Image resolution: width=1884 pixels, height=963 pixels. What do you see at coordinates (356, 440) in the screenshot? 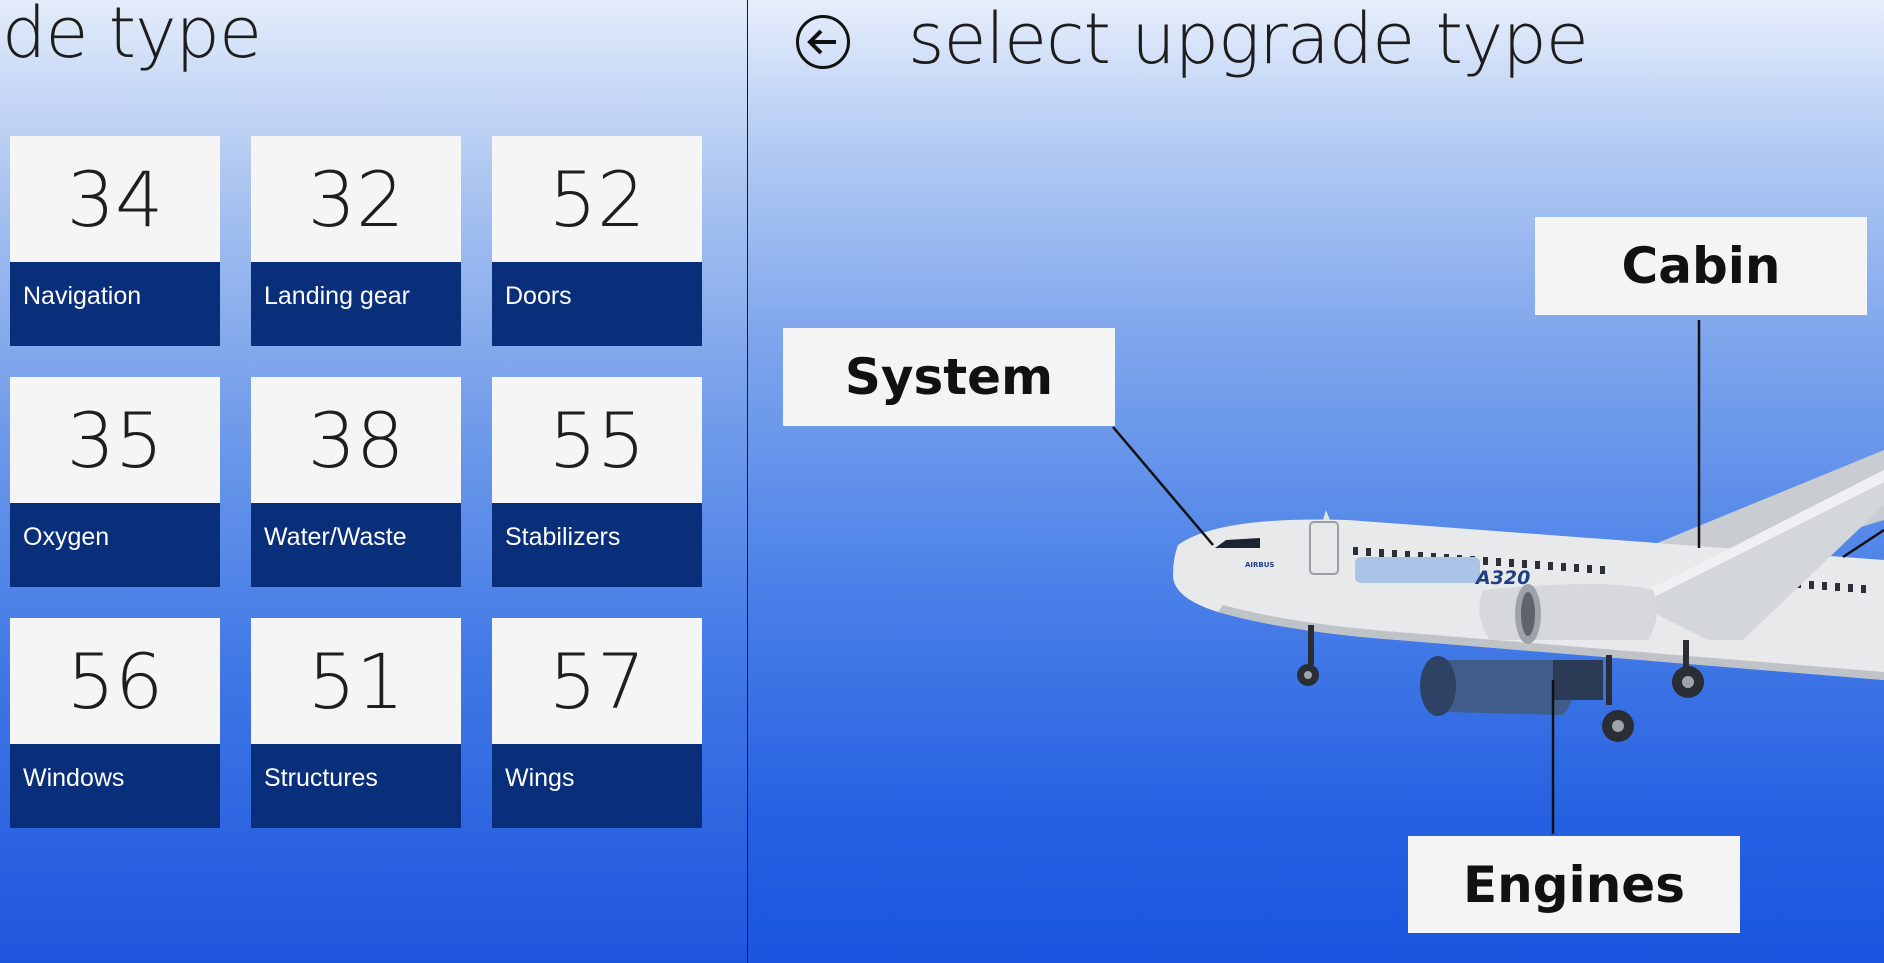
I see `tile-number: 38` at bounding box center [356, 440].